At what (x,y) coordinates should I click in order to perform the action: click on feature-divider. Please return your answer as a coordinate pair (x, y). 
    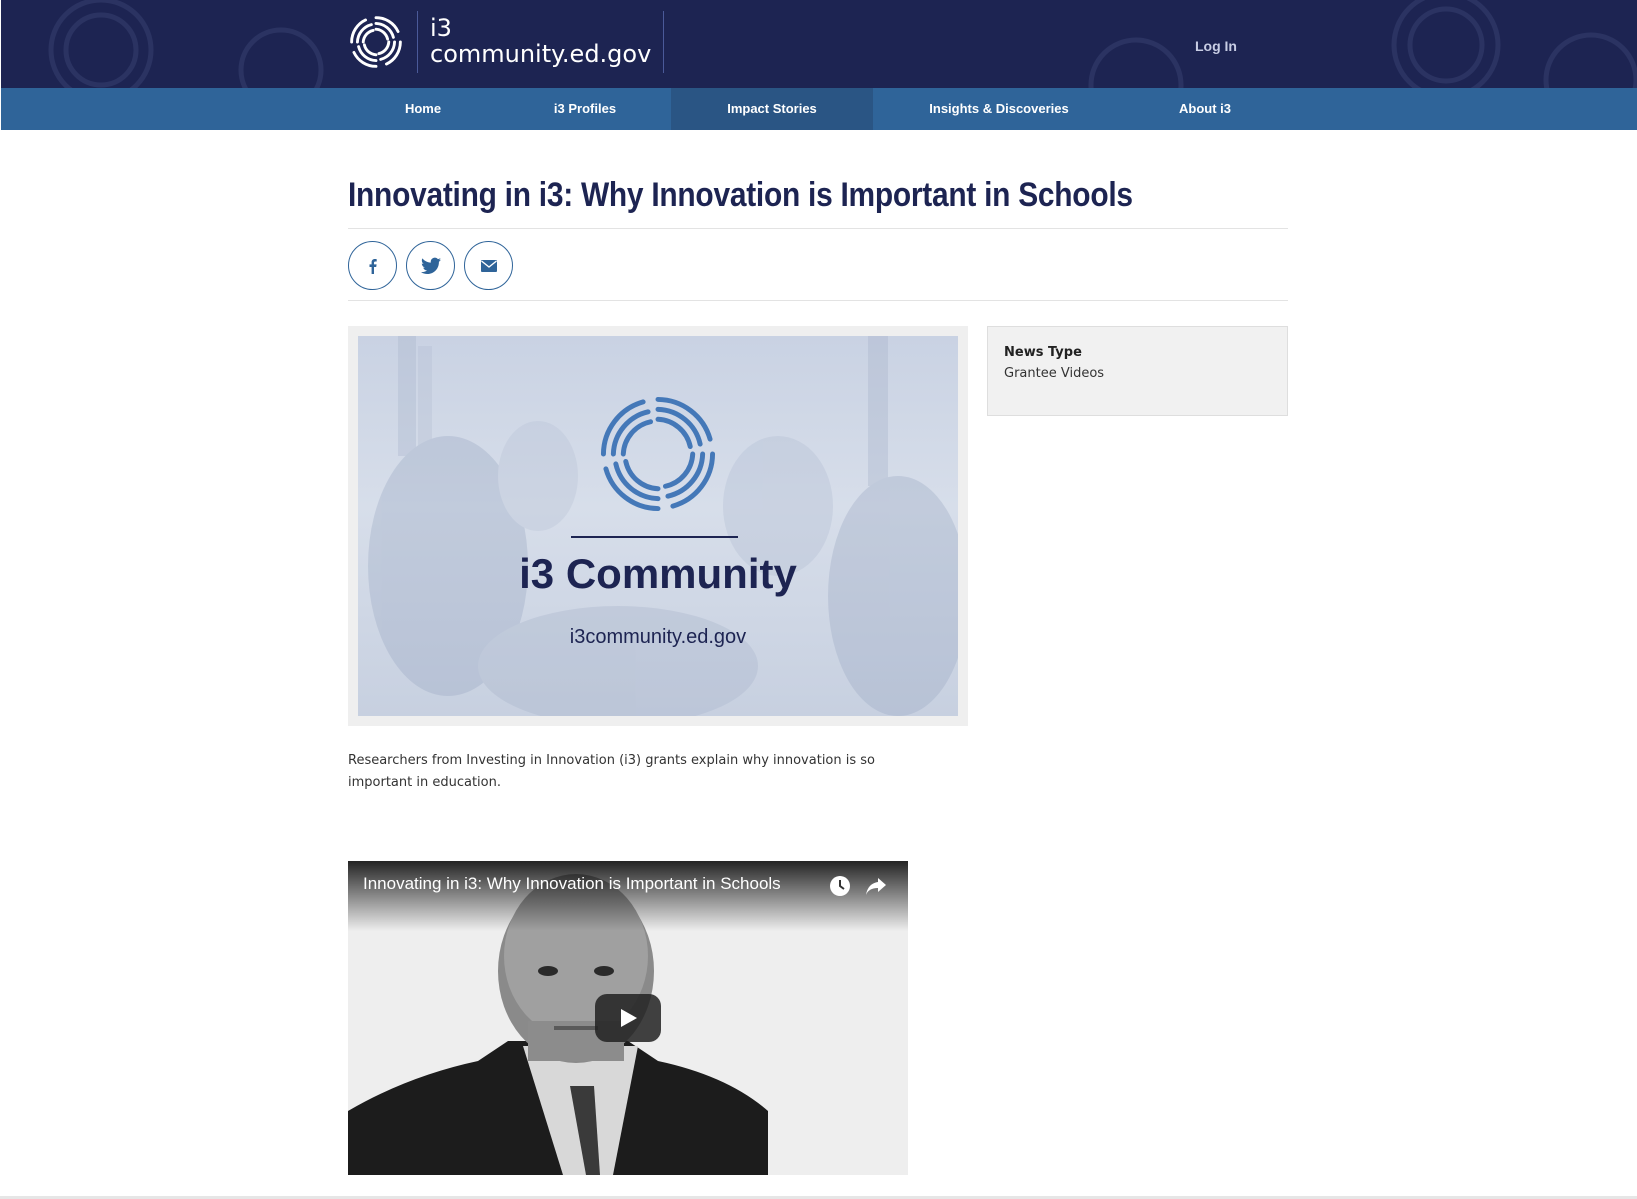
    Looking at the image, I should click on (654, 537).